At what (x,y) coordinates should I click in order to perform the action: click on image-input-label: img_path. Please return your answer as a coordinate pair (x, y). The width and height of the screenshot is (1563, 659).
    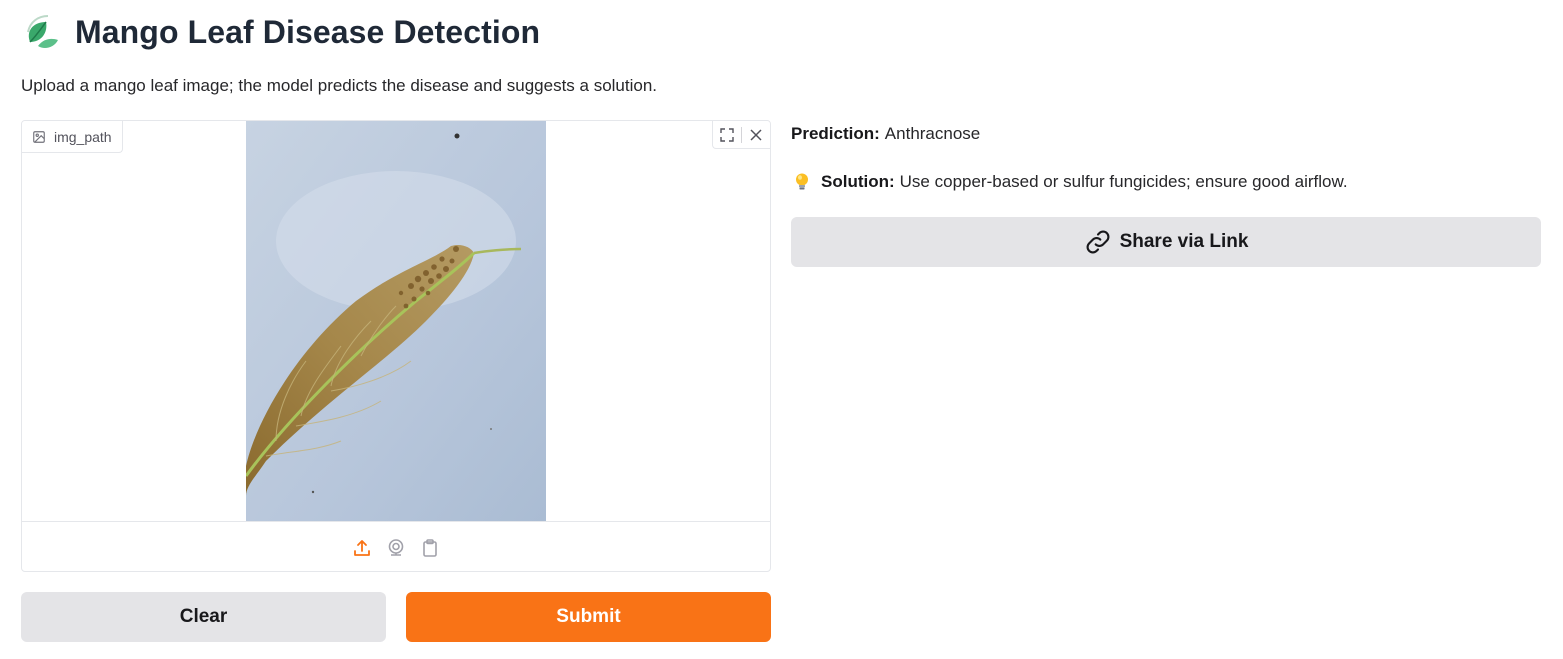
    Looking at the image, I should click on (72, 137).